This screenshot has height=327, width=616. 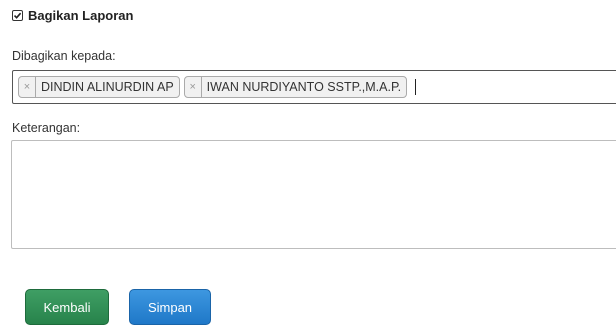 I want to click on notes-label: Keterangan:, so click(x=46, y=128).